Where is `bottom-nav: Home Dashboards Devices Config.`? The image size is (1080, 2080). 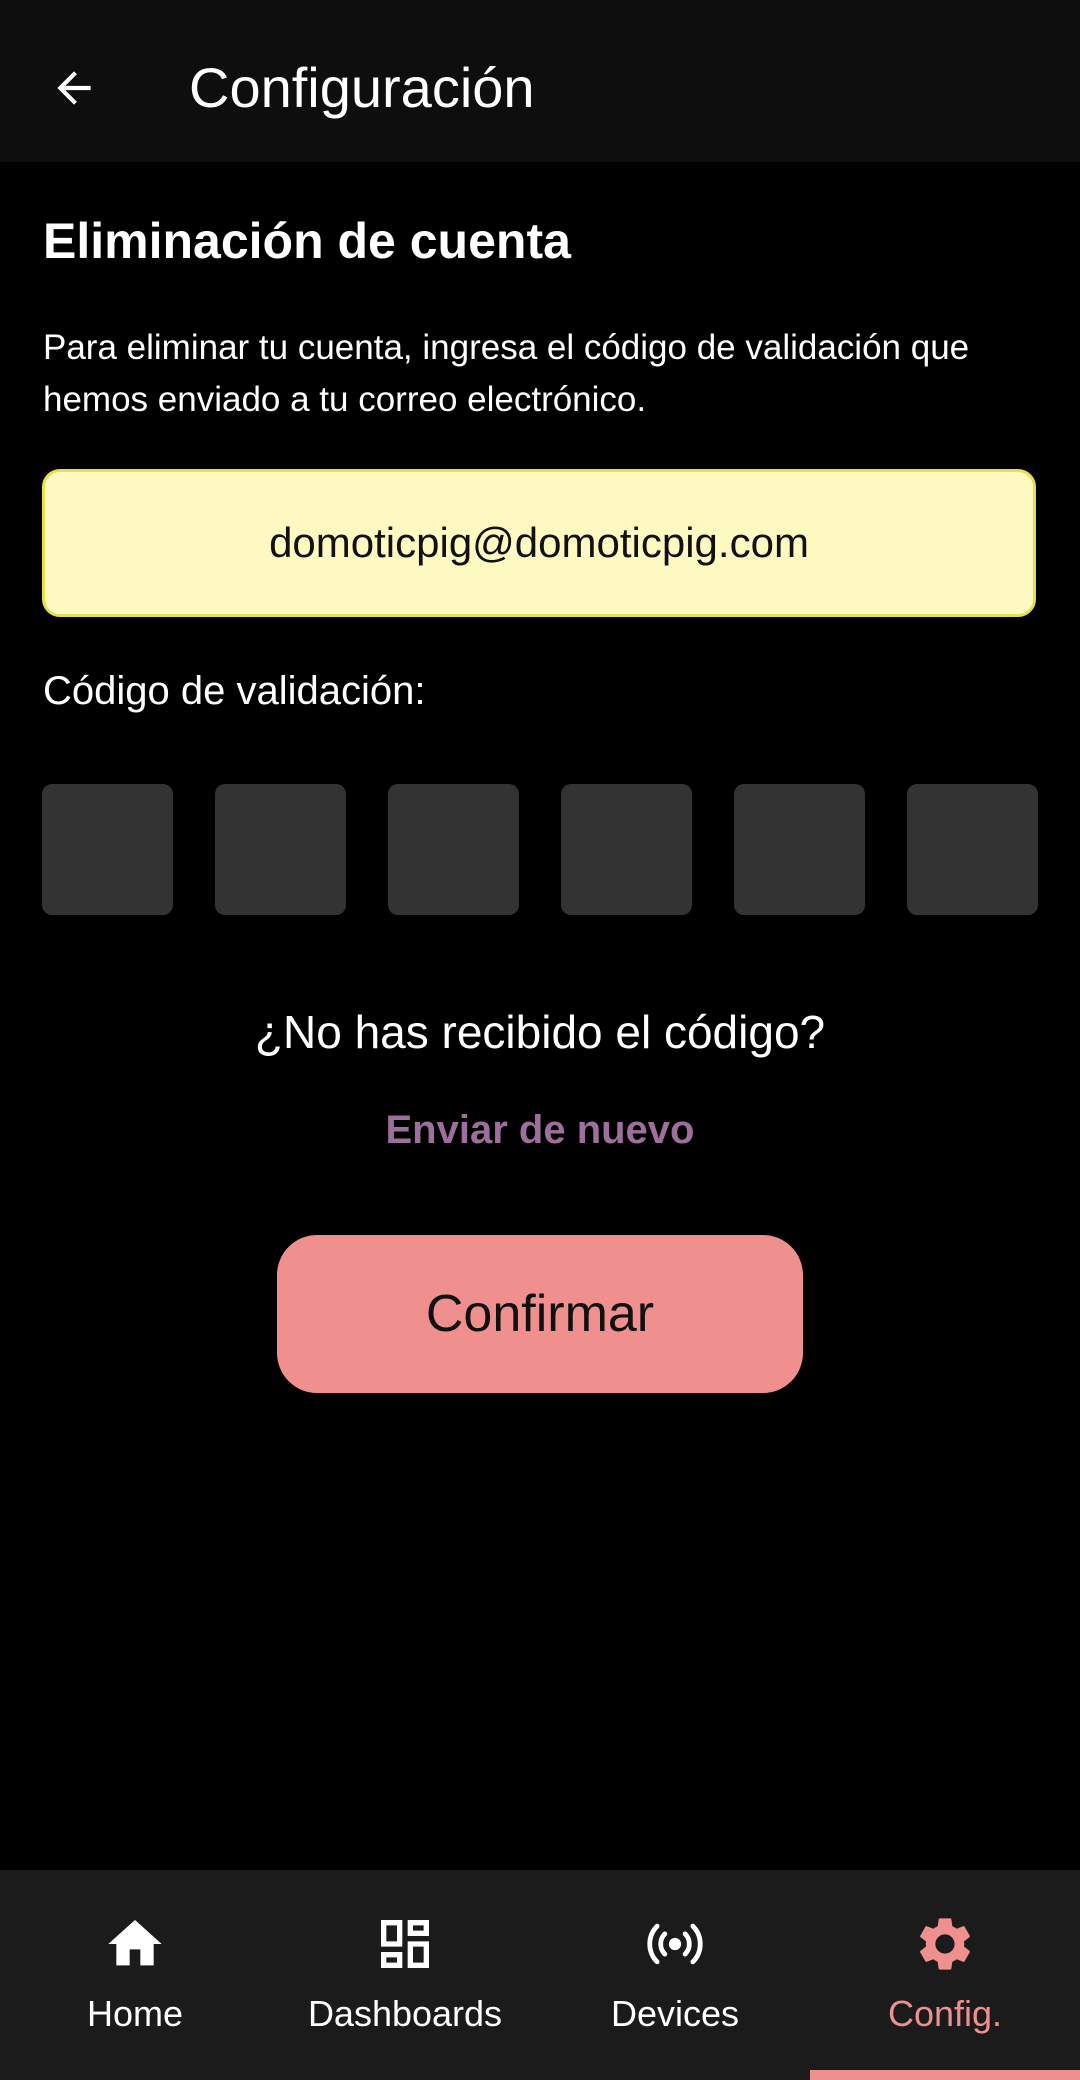 bottom-nav: Home Dashboards Devices Config. is located at coordinates (540, 1975).